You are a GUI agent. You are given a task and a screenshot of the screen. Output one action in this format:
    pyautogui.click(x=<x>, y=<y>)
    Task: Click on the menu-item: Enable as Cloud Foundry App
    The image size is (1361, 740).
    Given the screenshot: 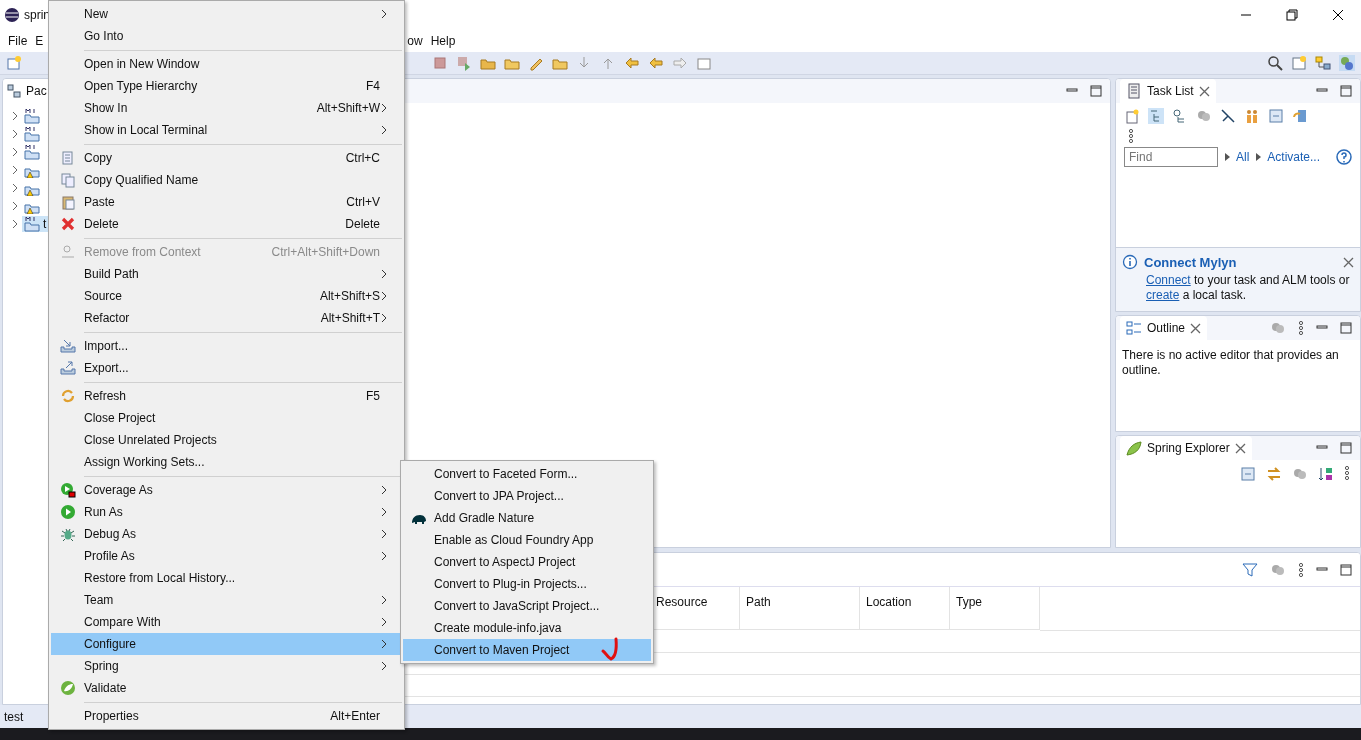 What is the action you would take?
    pyautogui.click(x=527, y=540)
    